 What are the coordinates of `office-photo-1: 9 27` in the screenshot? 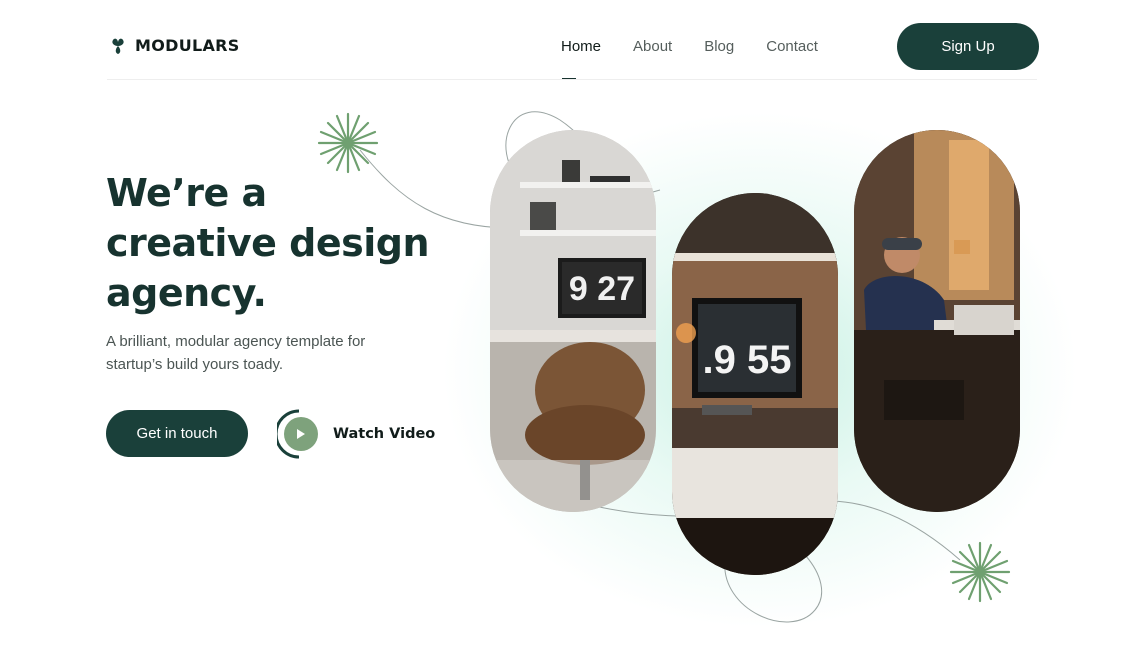 It's located at (573, 321).